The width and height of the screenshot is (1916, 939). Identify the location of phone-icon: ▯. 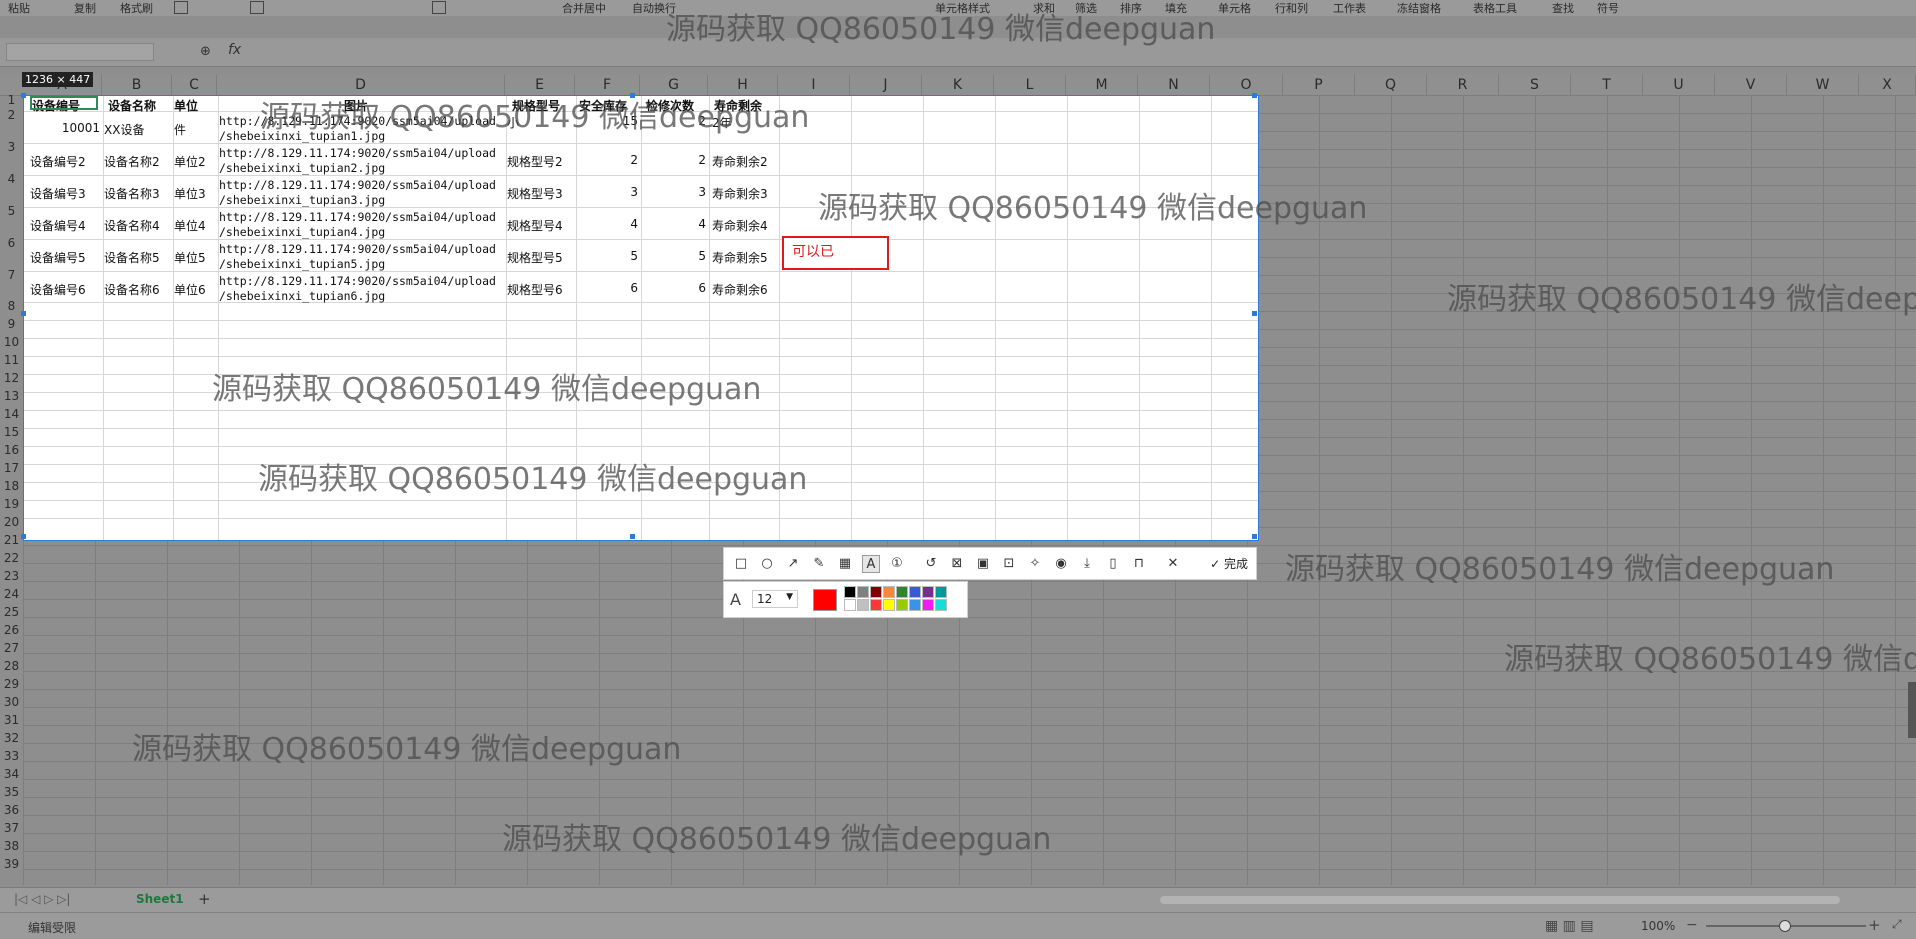
(1113, 564).